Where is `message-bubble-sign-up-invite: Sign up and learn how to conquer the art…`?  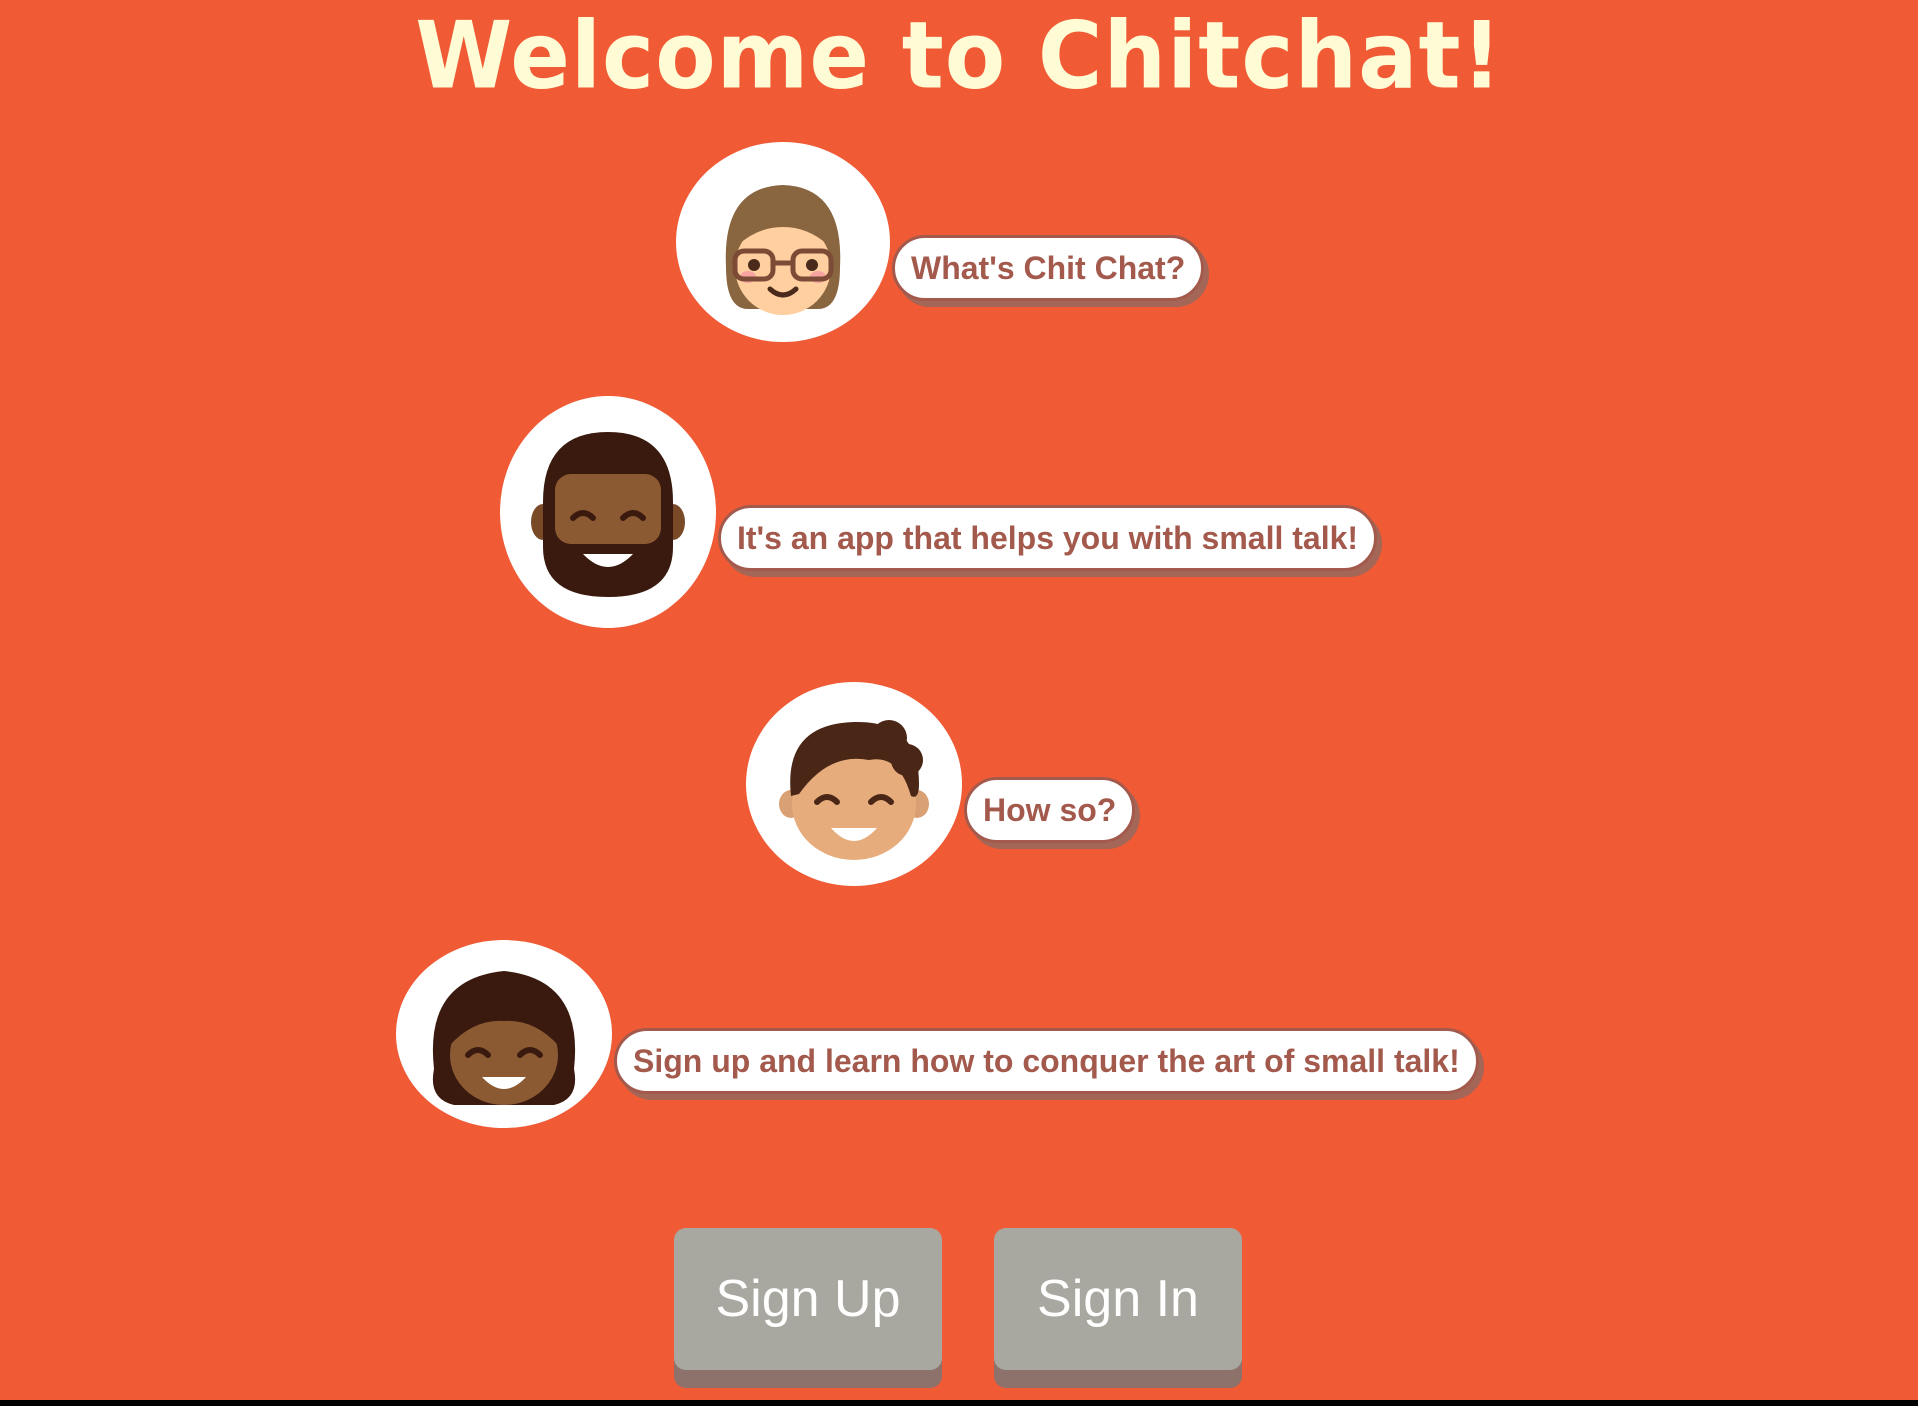
message-bubble-sign-up-invite: Sign up and learn how to conquer the art… is located at coordinates (1046, 1061).